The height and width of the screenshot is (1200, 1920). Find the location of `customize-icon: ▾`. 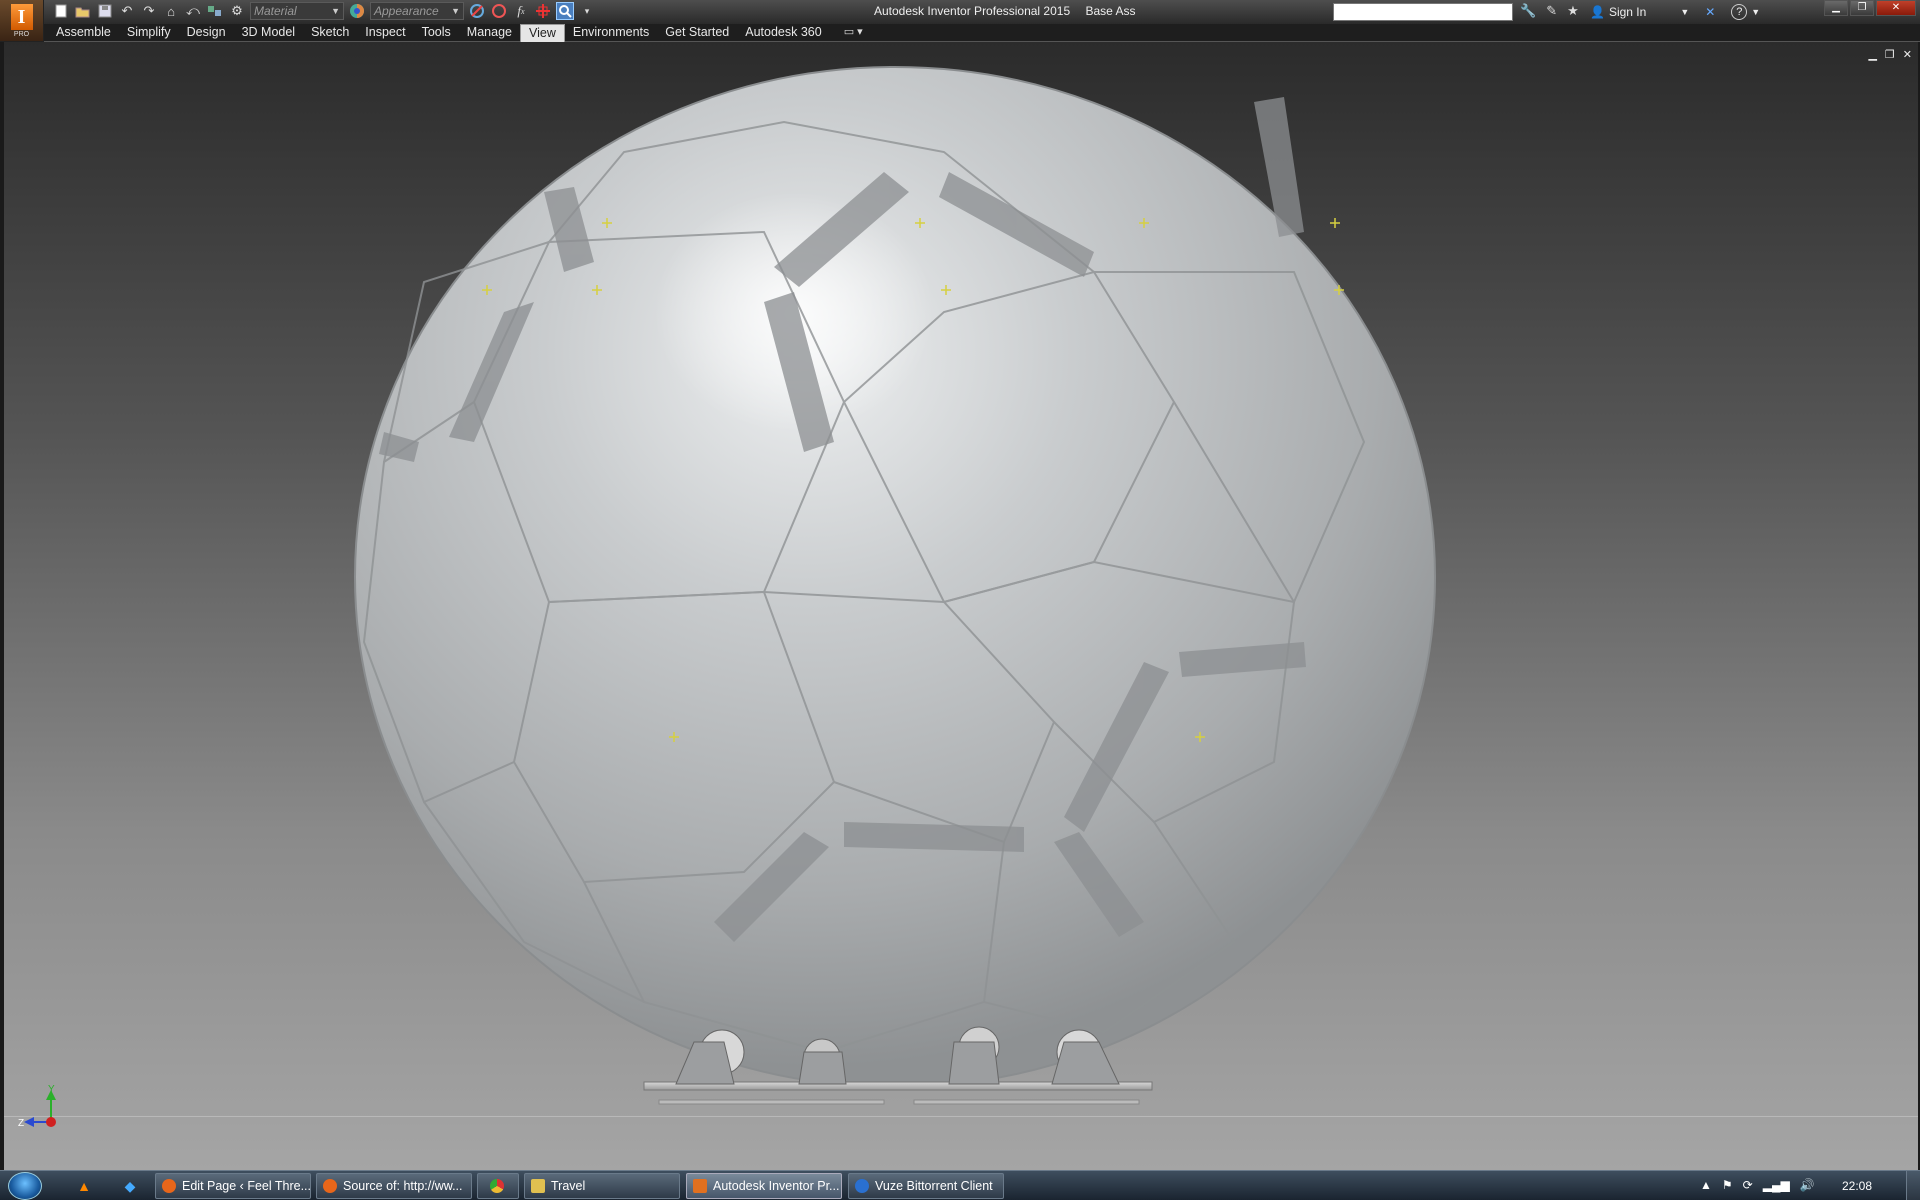

customize-icon: ▾ is located at coordinates (587, 11).